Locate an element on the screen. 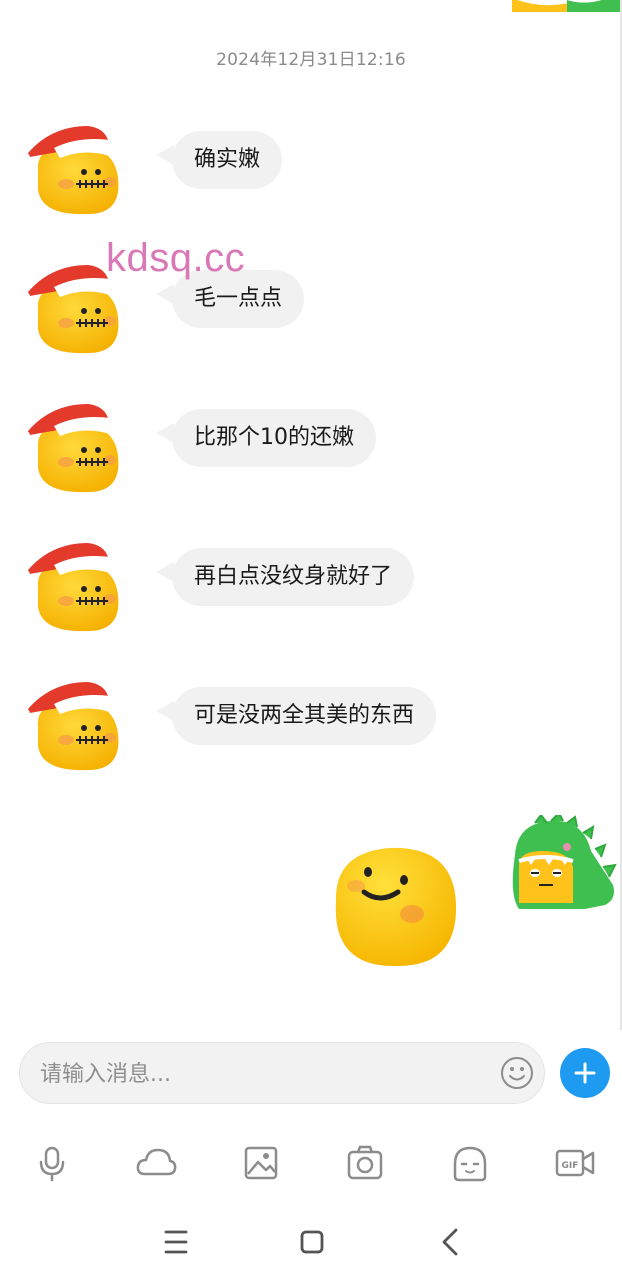  message-row: 可是没两全其美的东西 is located at coordinates (311, 729).